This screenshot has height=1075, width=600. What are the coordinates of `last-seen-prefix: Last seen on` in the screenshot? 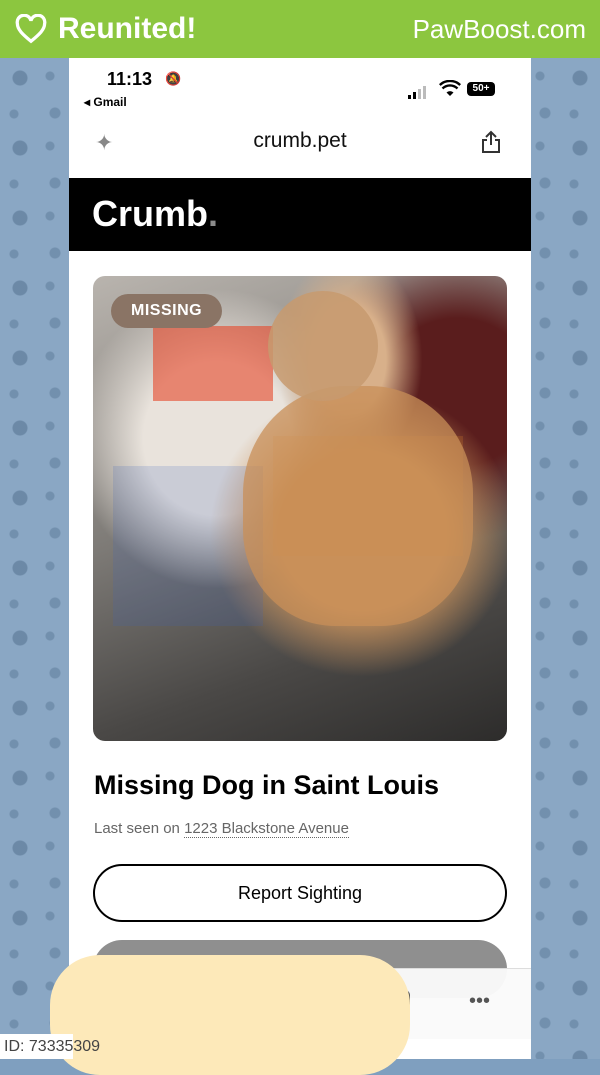 It's located at (137, 828).